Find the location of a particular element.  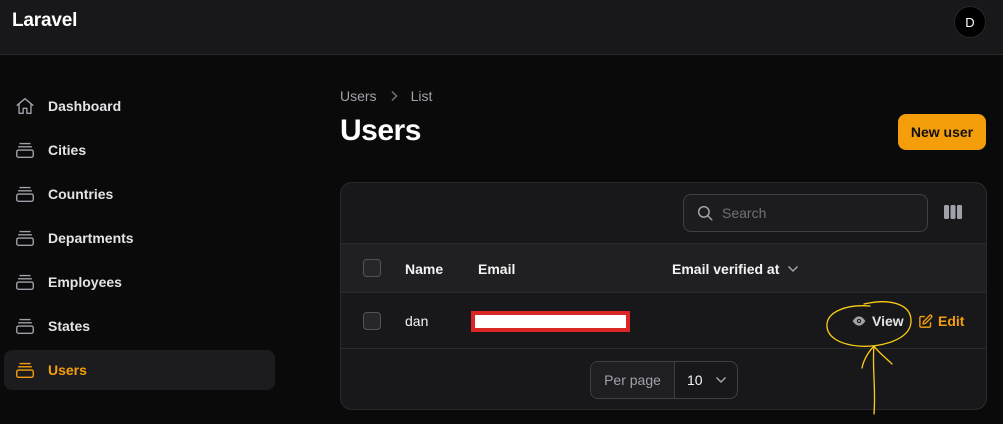

new-user-button: New user is located at coordinates (942, 132).